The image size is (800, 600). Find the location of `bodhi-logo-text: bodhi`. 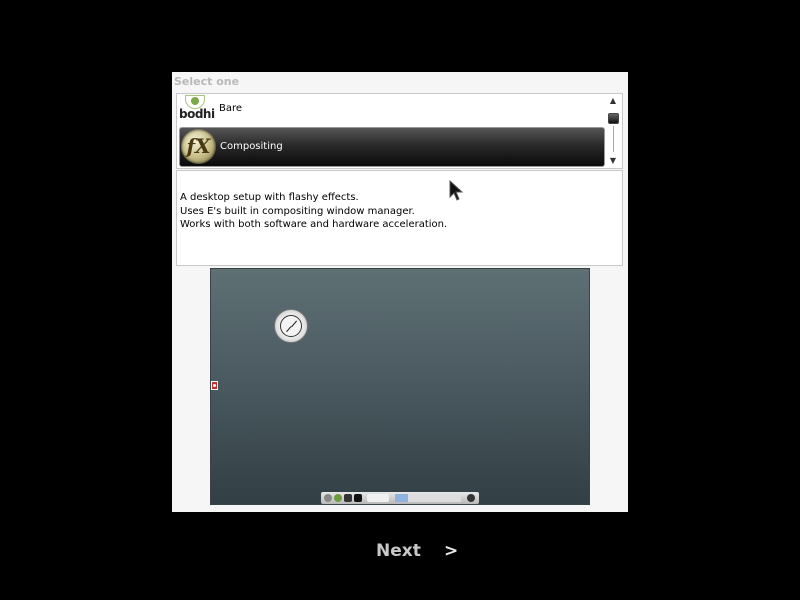

bodhi-logo-text: bodhi is located at coordinates (197, 114).